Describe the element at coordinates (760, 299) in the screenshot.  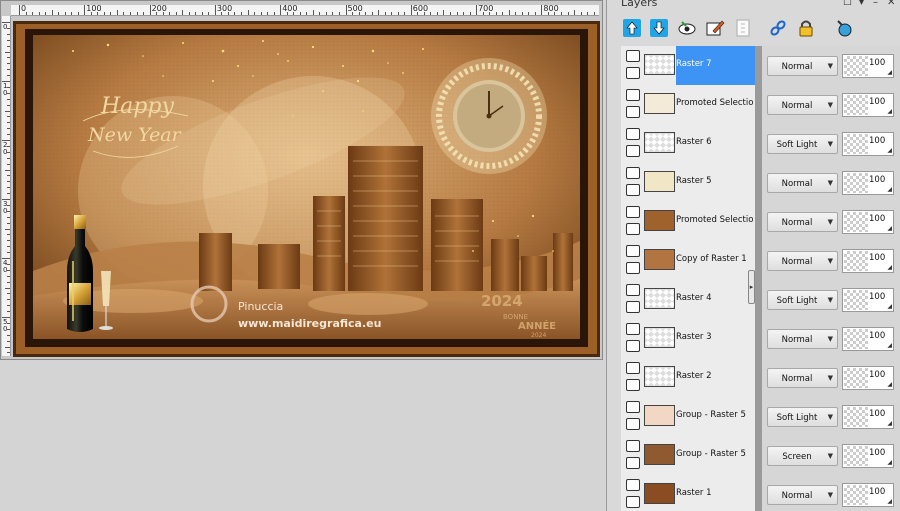
I see `layer-row: Raster 4 Soft Light ▼ 100 ◢` at that location.